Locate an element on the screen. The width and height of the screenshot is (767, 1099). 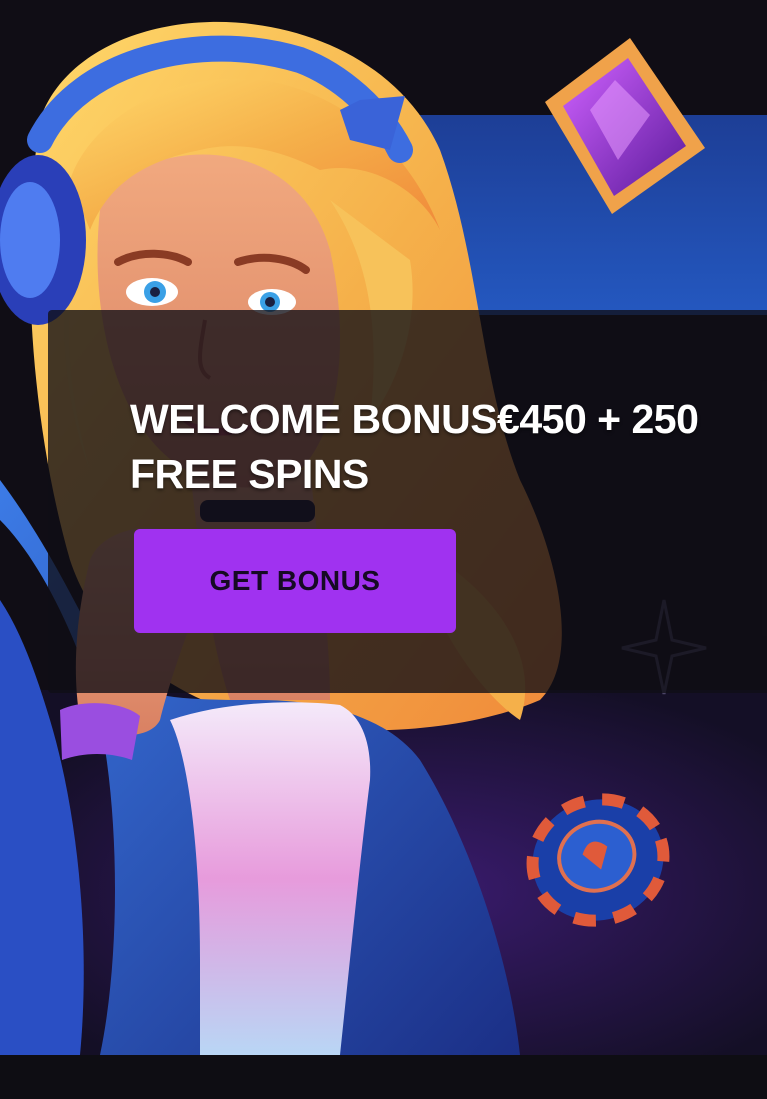
footer-strip is located at coordinates (383, 1077).